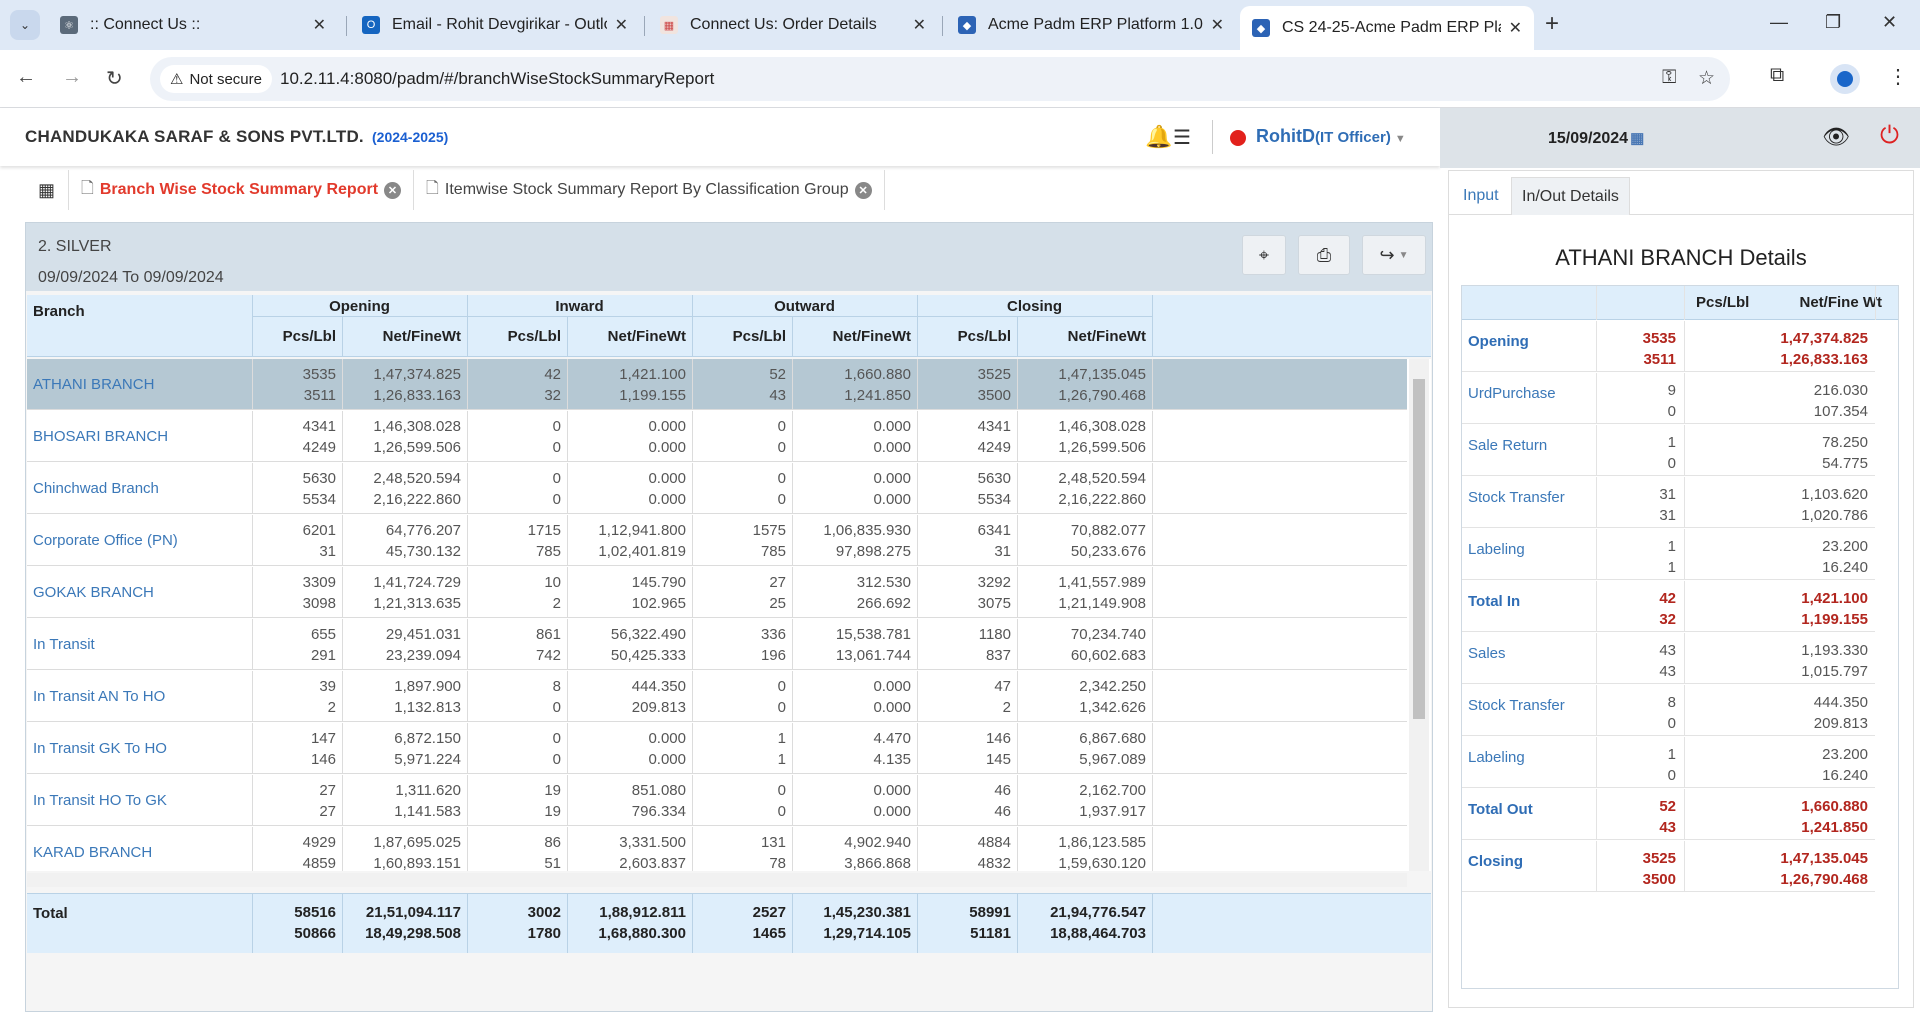  I want to click on details-row: Sales 43 43 1,193.330 1,015.797, so click(1668, 658).